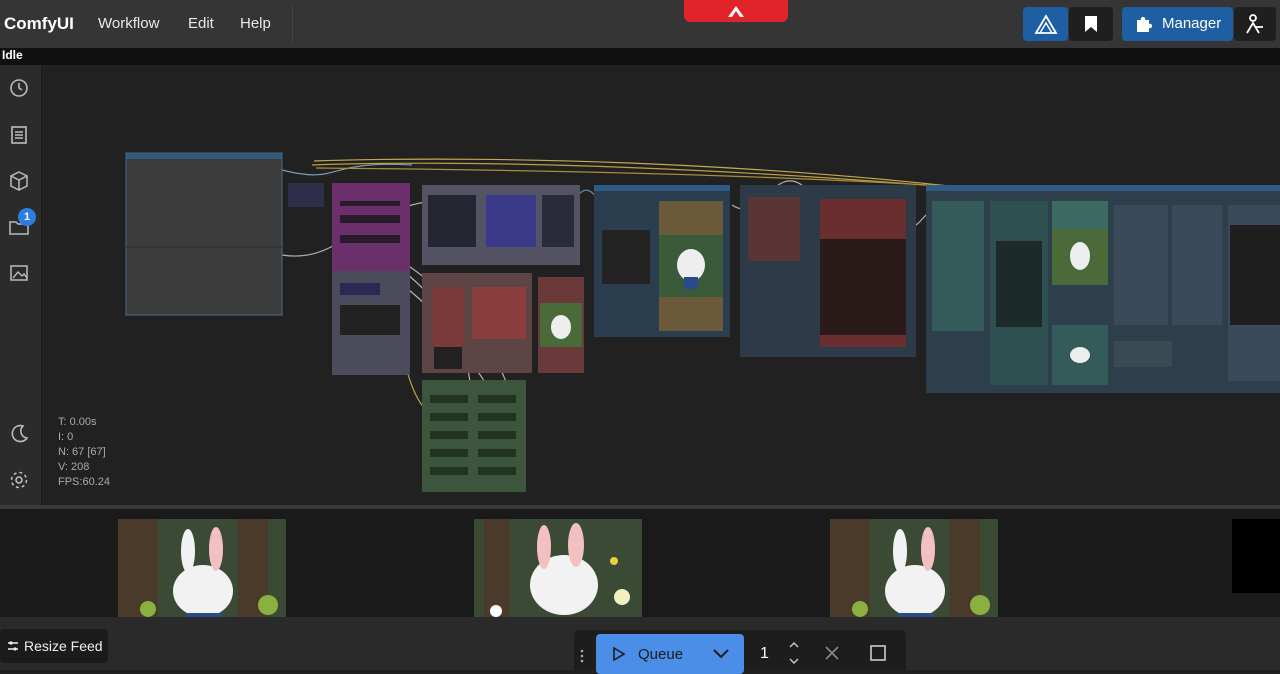 The image size is (1280, 674). I want to click on chevron-down-icon, so click(721, 654).